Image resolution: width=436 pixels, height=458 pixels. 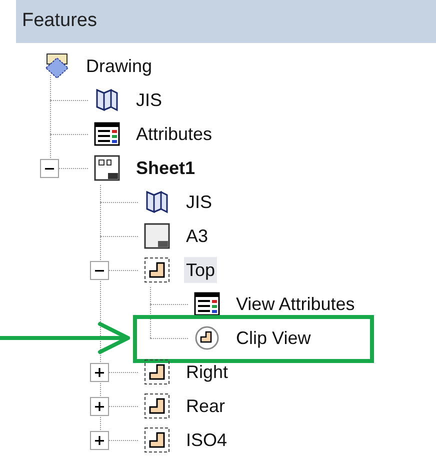 What do you see at coordinates (207, 372) in the screenshot?
I see `tree-item: Right` at bounding box center [207, 372].